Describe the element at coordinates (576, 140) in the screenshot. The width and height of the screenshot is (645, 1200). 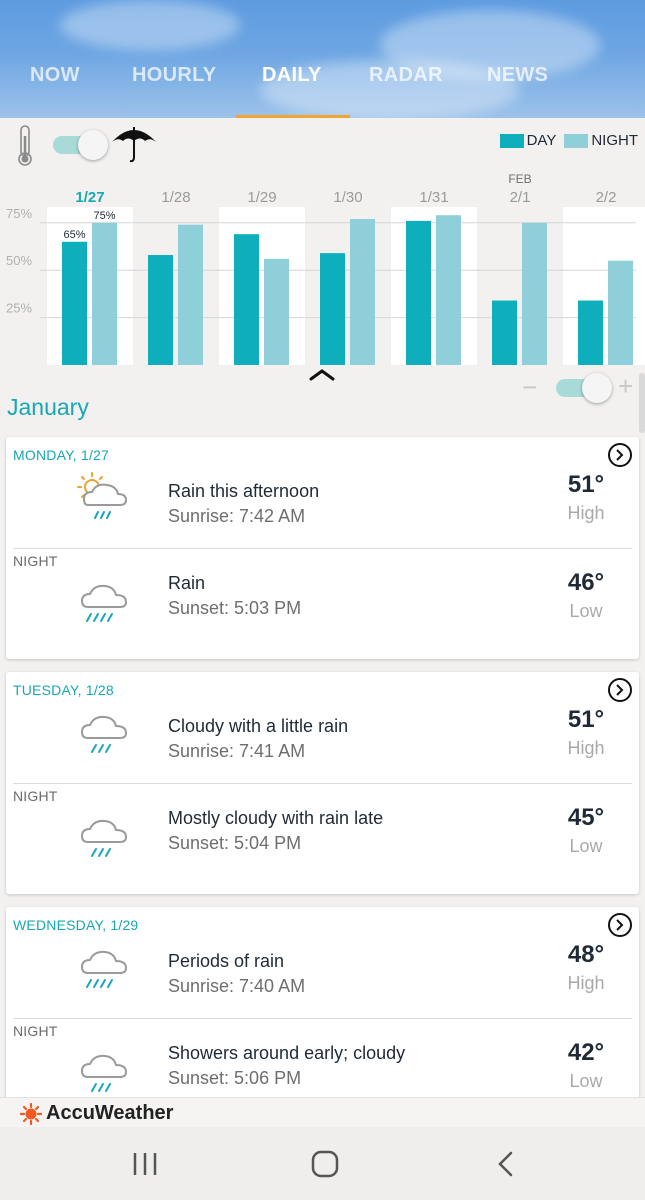
I see `legend-night-swatch` at that location.